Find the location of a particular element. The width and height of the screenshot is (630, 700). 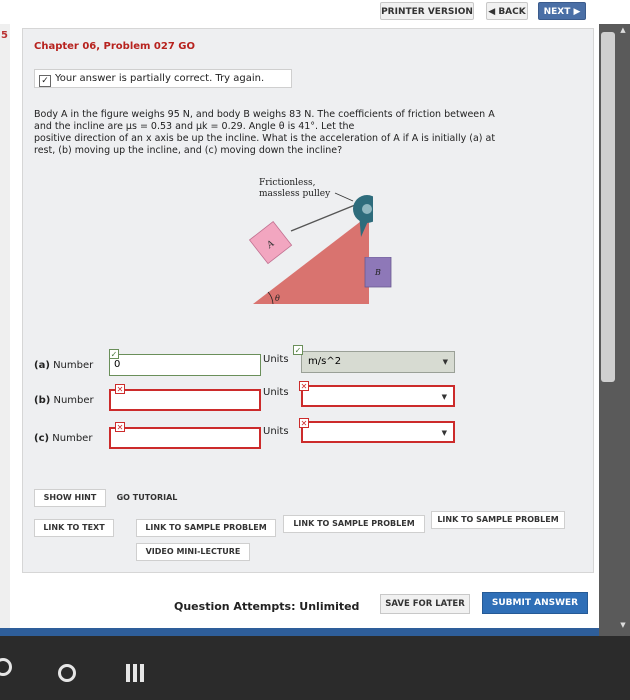

block-b-graphic: B is located at coordinates (378, 272).